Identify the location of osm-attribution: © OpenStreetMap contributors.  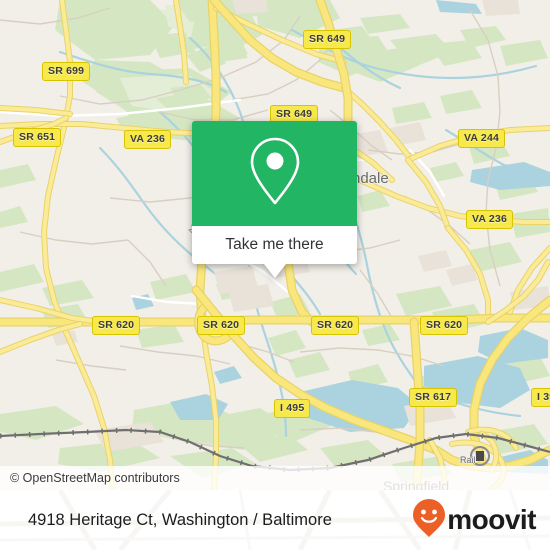
(275, 478).